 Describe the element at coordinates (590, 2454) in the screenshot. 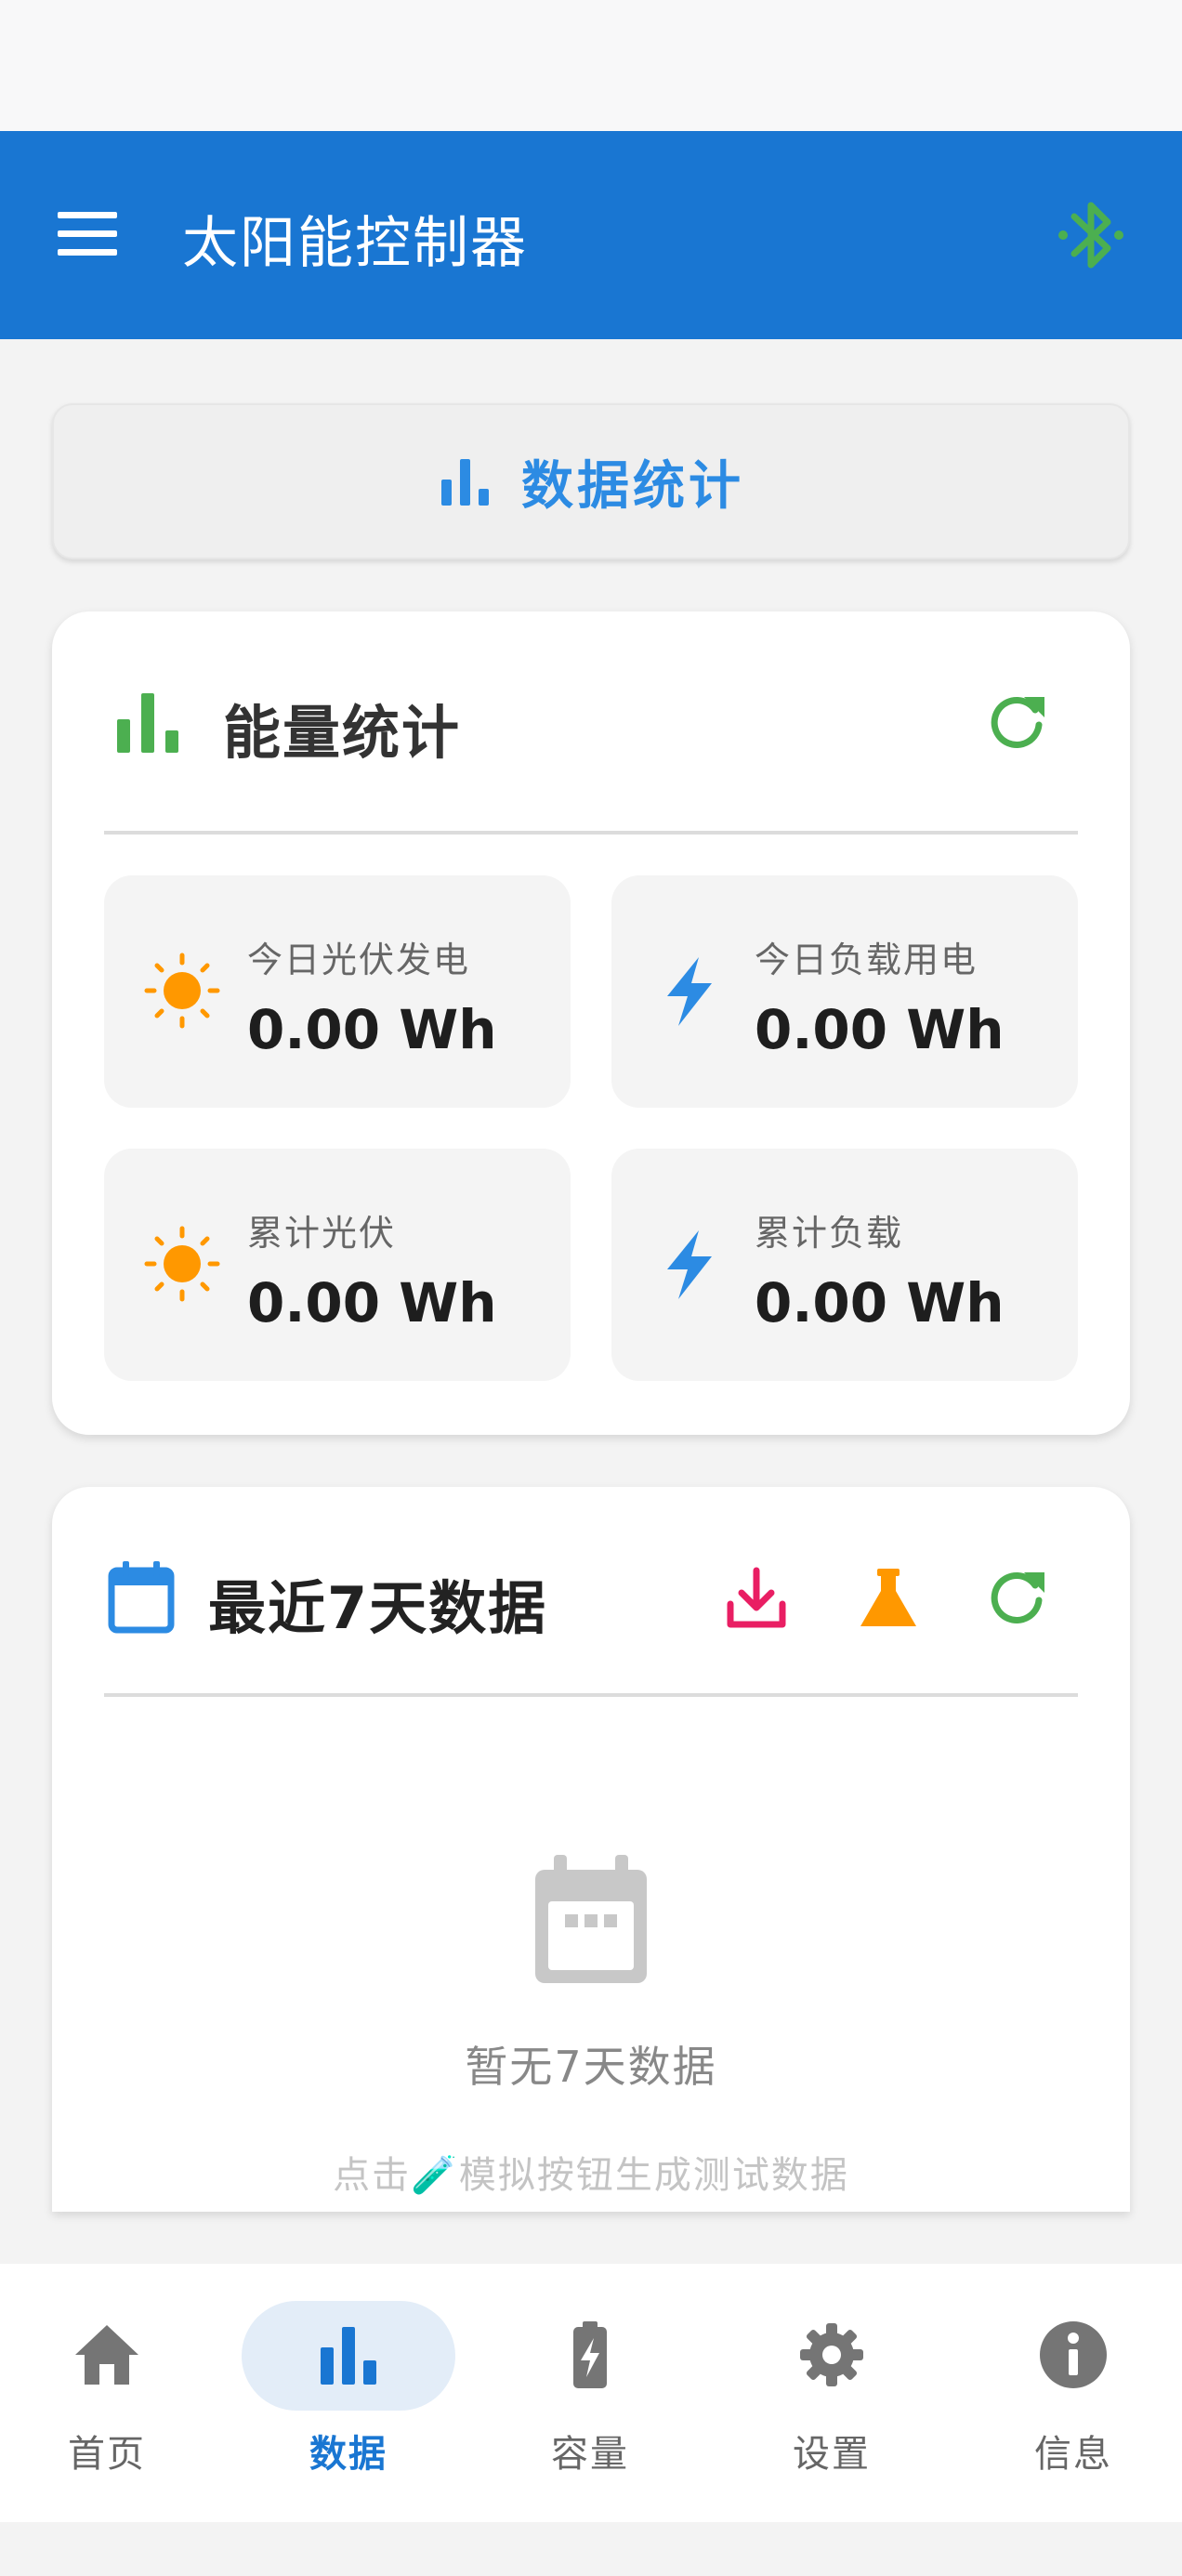

I see `nav-label: 容量` at that location.